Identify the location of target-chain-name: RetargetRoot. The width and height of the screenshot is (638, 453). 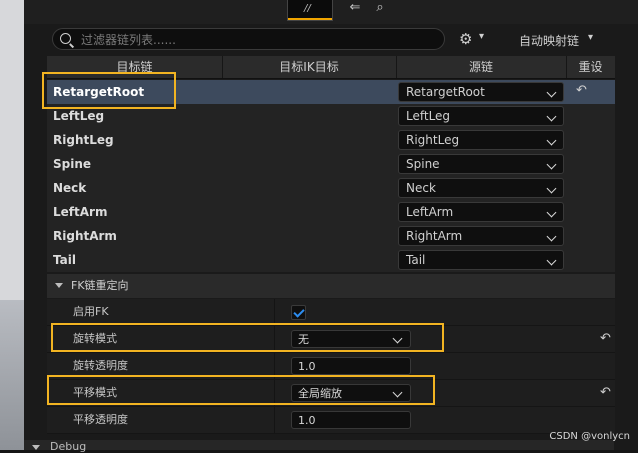
(99, 92).